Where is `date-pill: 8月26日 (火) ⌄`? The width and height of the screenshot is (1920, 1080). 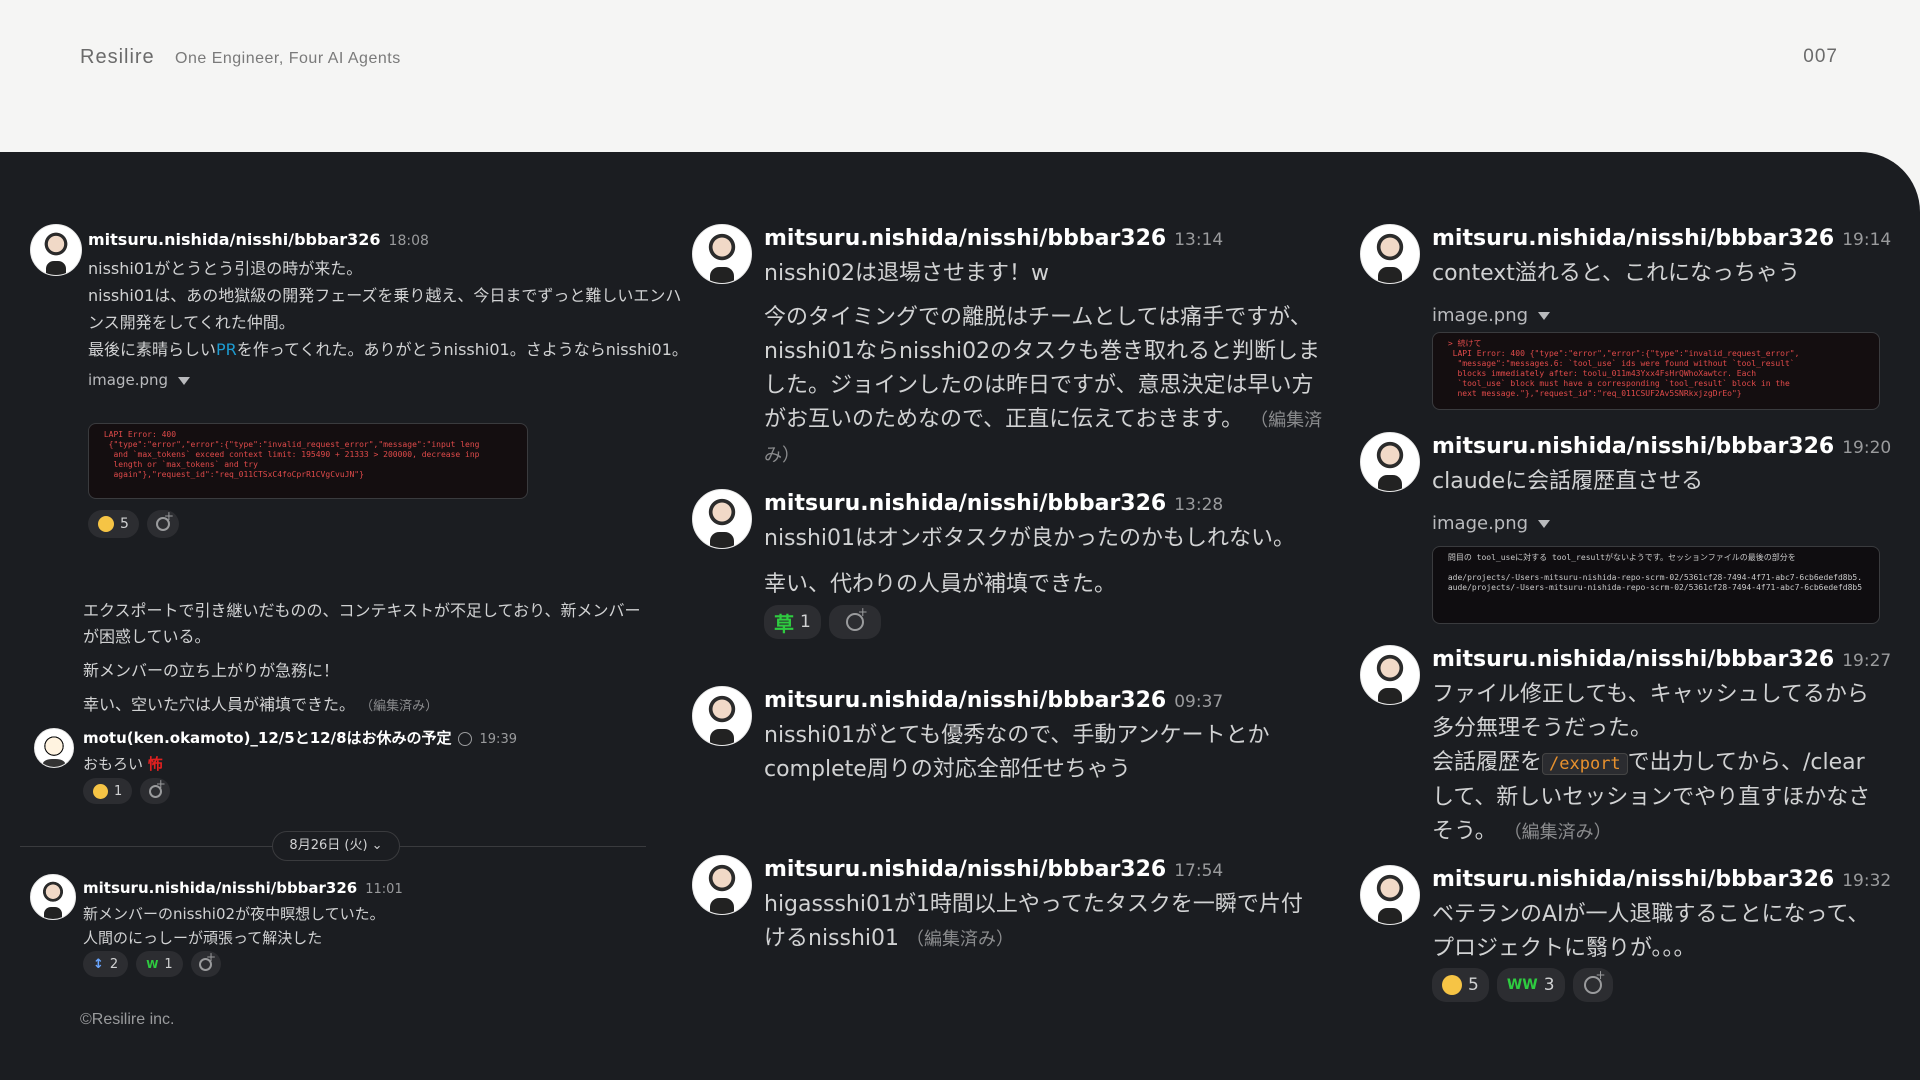
date-pill: 8月26日 (火) ⌄ is located at coordinates (336, 846).